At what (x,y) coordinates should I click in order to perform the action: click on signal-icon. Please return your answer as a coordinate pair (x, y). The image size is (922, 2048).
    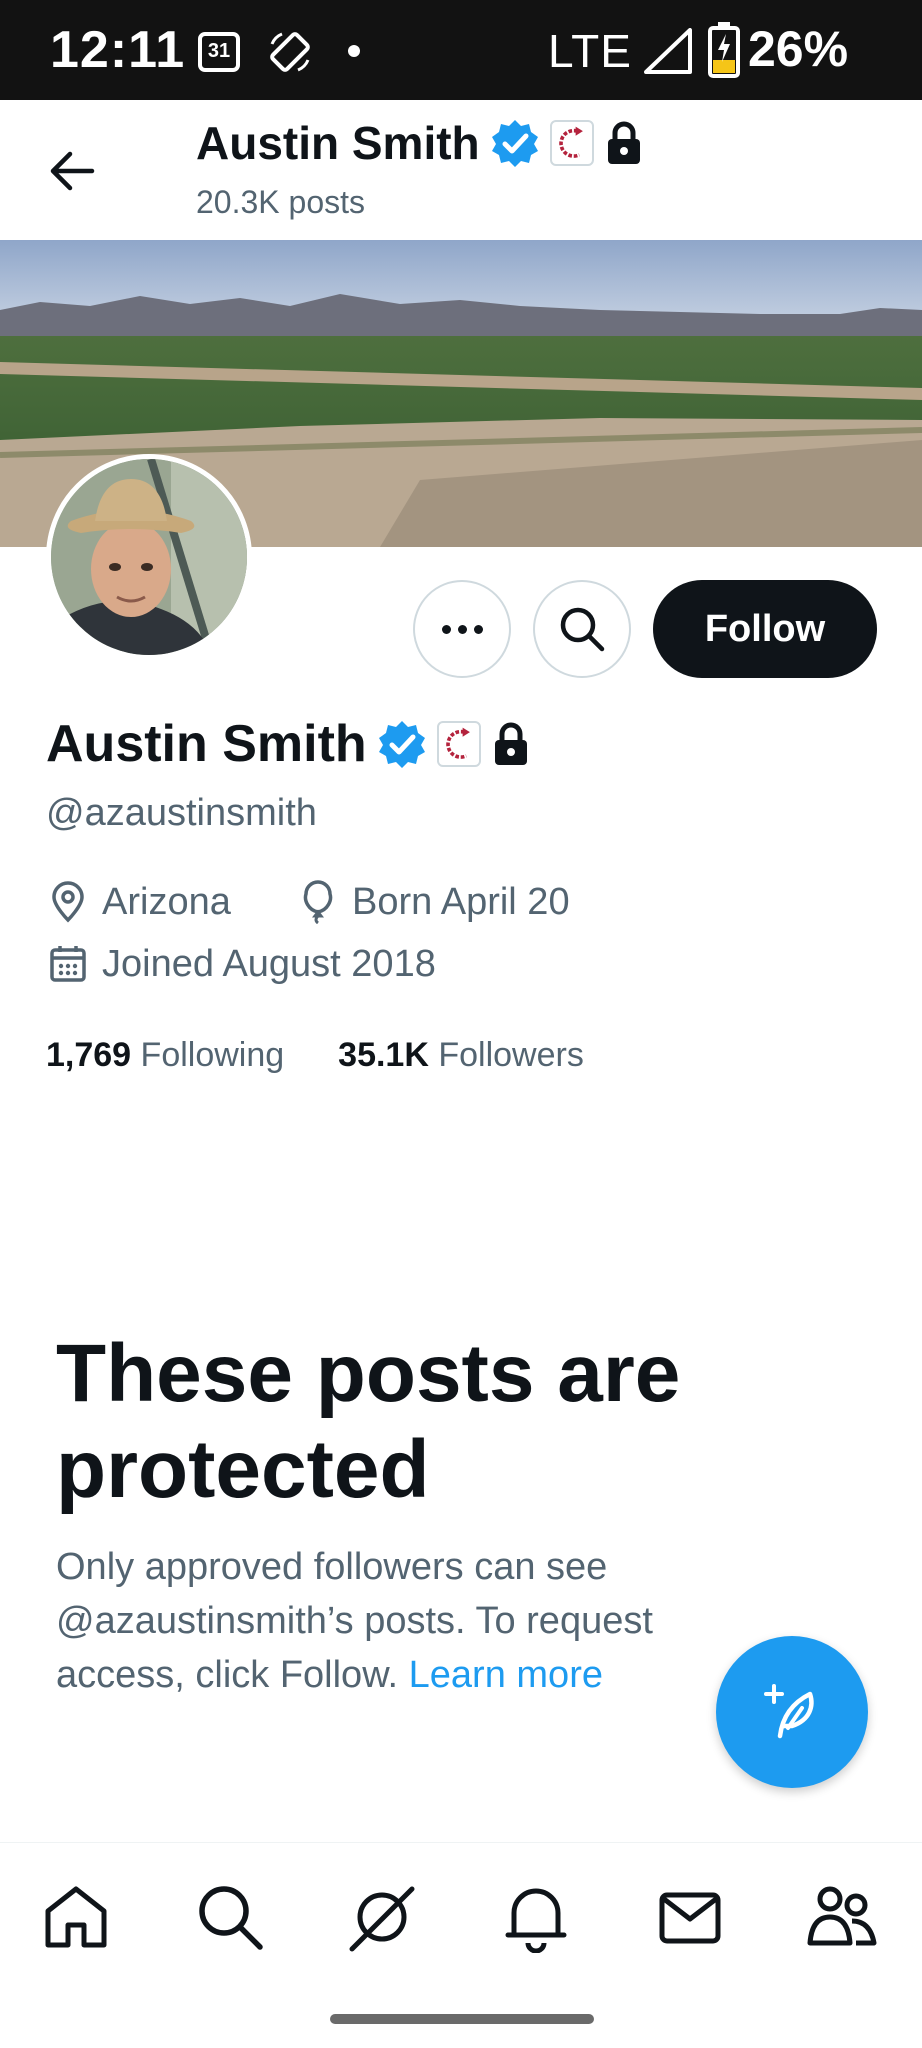
    Looking at the image, I should click on (668, 51).